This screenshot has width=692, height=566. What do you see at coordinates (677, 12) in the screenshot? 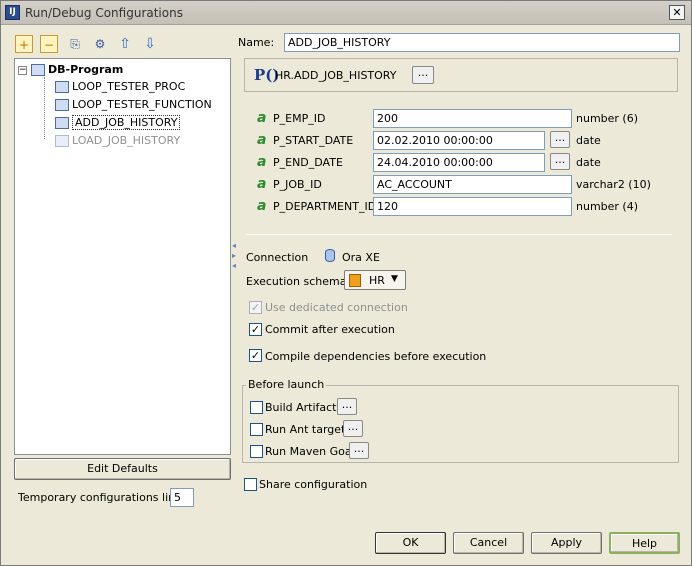
I see `close-icon: ✕` at bounding box center [677, 12].